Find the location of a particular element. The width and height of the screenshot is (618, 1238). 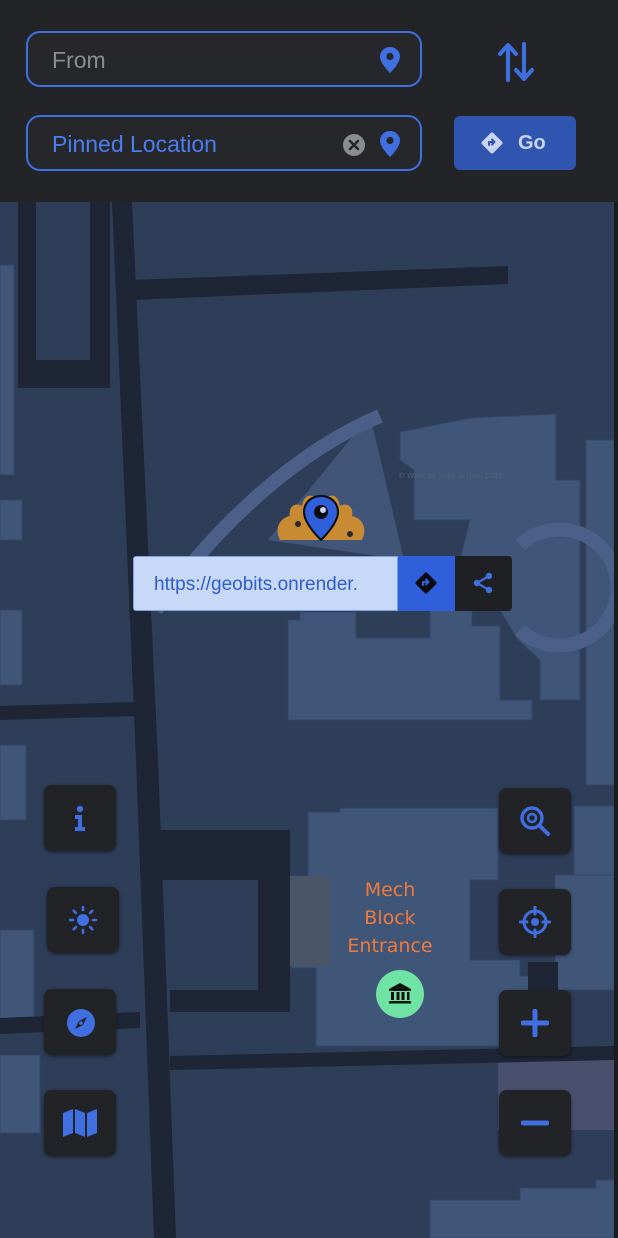

sun-icon is located at coordinates (83, 920).